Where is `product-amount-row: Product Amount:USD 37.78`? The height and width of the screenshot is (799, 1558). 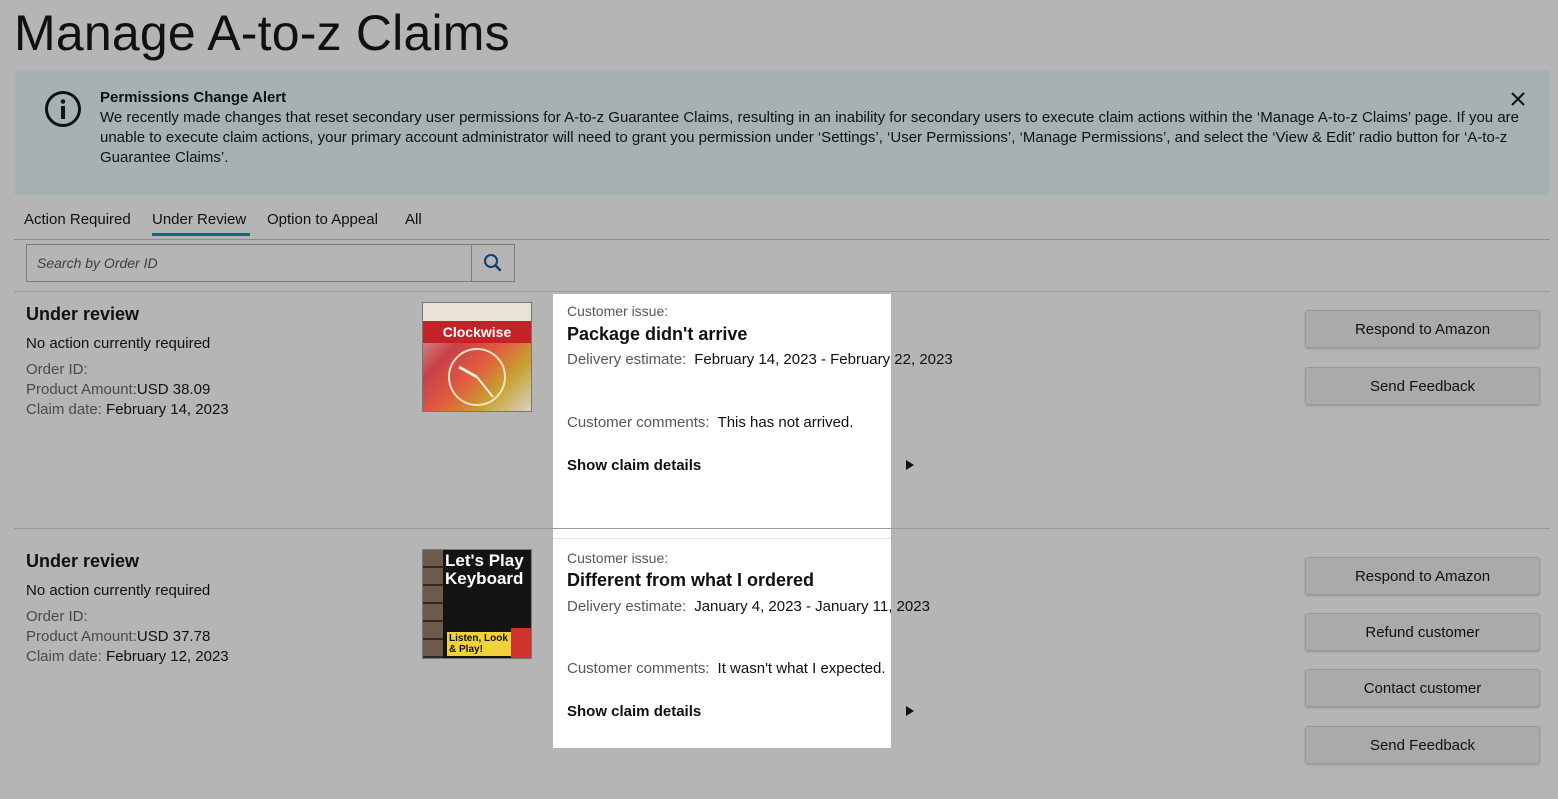
product-amount-row: Product Amount:USD 37.78 is located at coordinates (137, 637).